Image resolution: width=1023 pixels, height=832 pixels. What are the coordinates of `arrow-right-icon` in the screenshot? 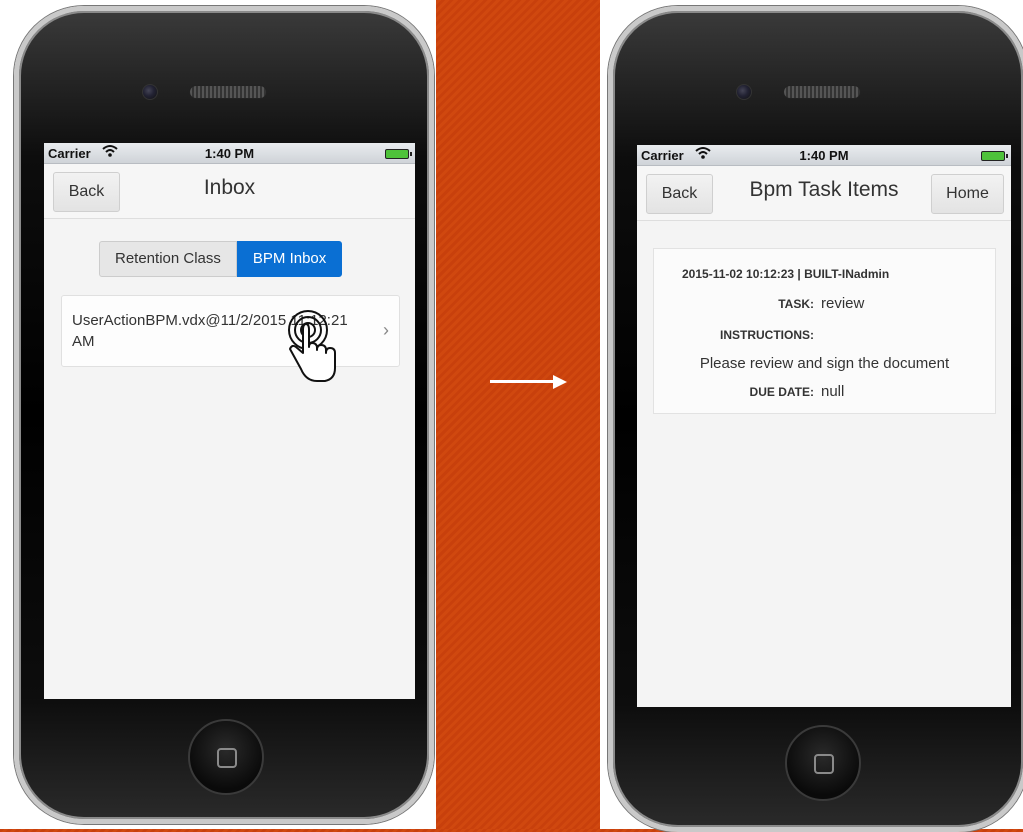 It's located at (523, 381).